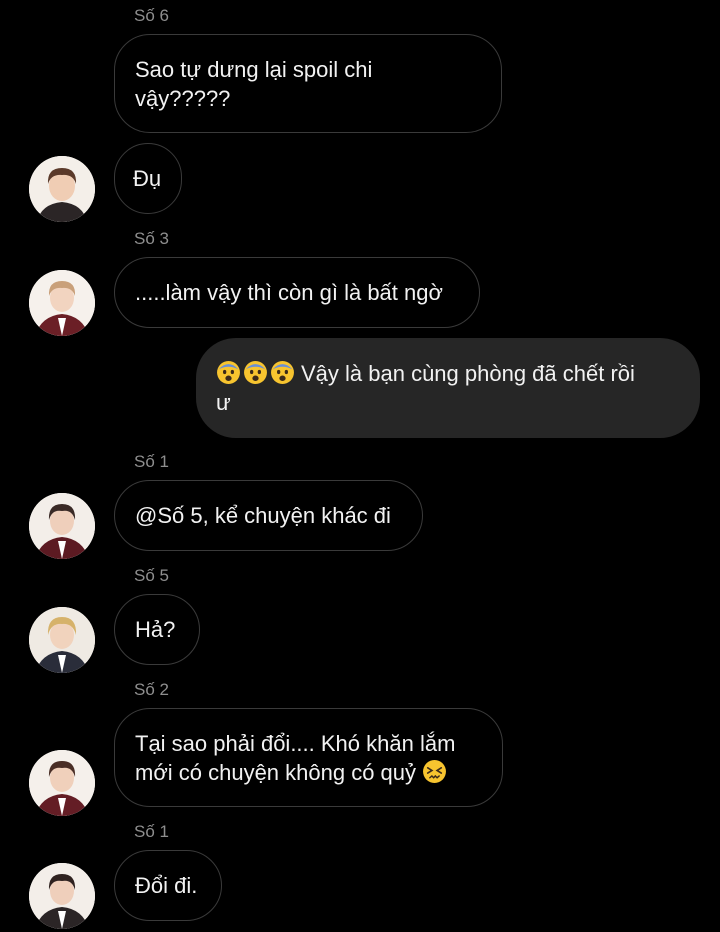 The width and height of the screenshot is (720, 932). I want to click on message-text: Sao tự dưng lại spoil chi vậy?????, so click(254, 83).